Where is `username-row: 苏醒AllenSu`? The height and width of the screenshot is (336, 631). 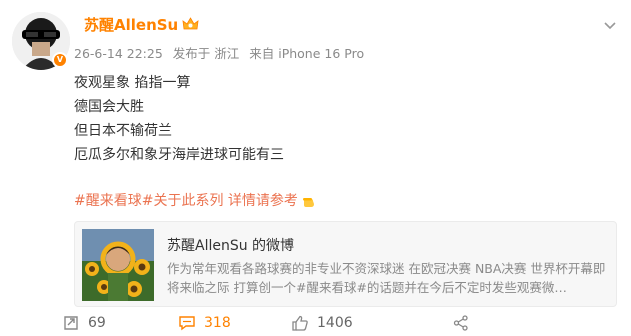
username-row: 苏醒AllenSu is located at coordinates (141, 24).